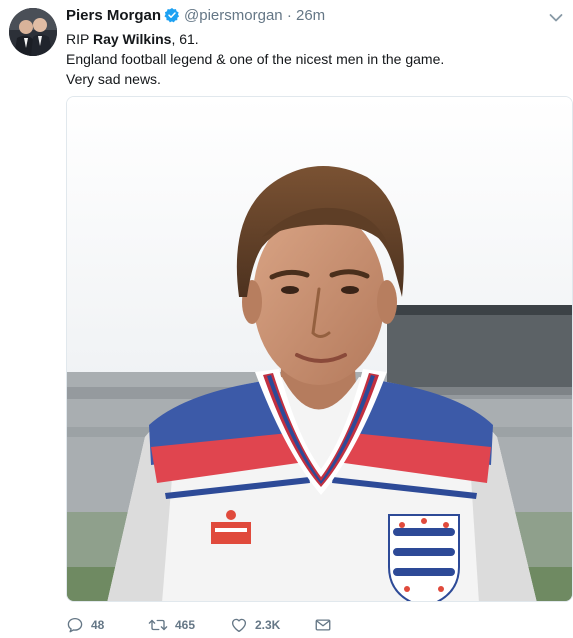 The width and height of the screenshot is (573, 638). What do you see at coordinates (172, 17) in the screenshot?
I see `verified-badge-icon` at bounding box center [172, 17].